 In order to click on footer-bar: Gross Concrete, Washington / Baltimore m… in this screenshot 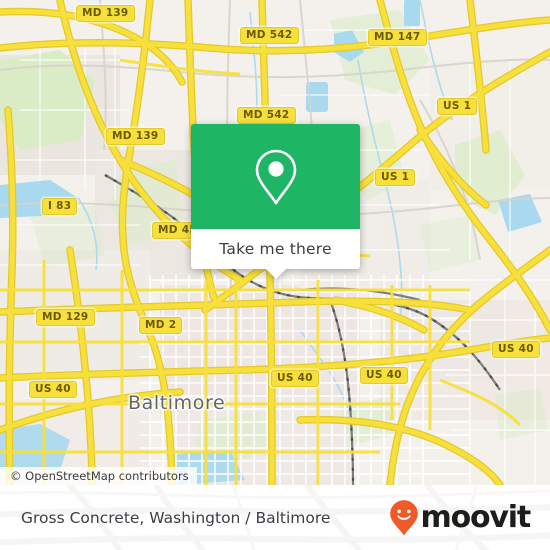, I will do `click(275, 517)`.